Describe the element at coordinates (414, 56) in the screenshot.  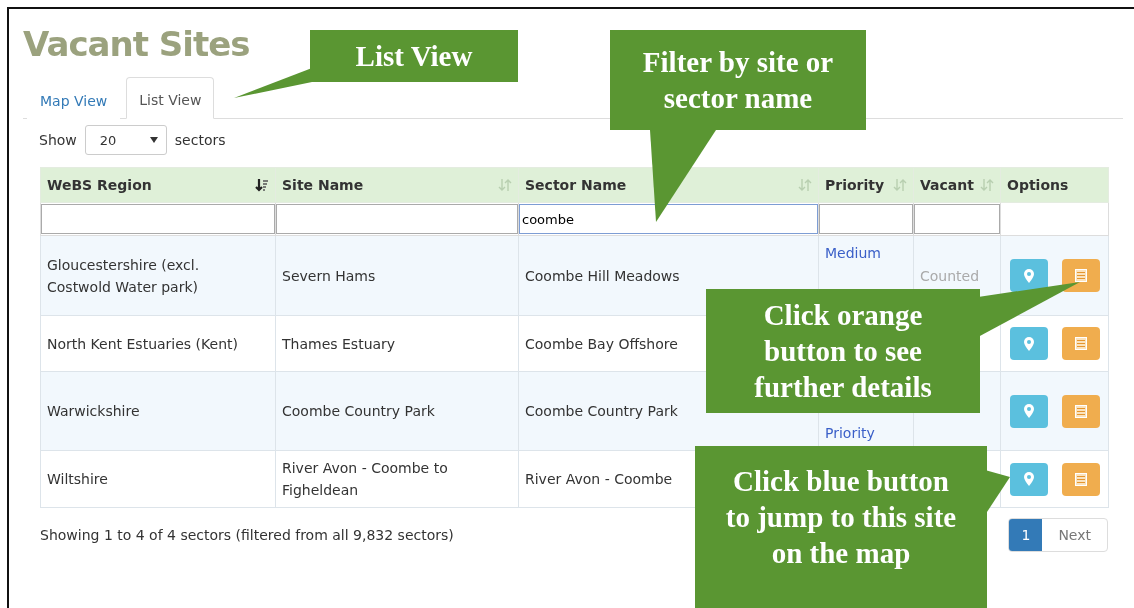
I see `callout: List View` at that location.